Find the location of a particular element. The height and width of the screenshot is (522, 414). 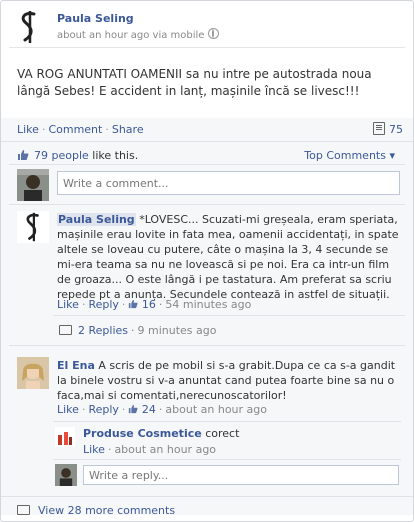

view-replies-link: 2 Replies is located at coordinates (103, 330).